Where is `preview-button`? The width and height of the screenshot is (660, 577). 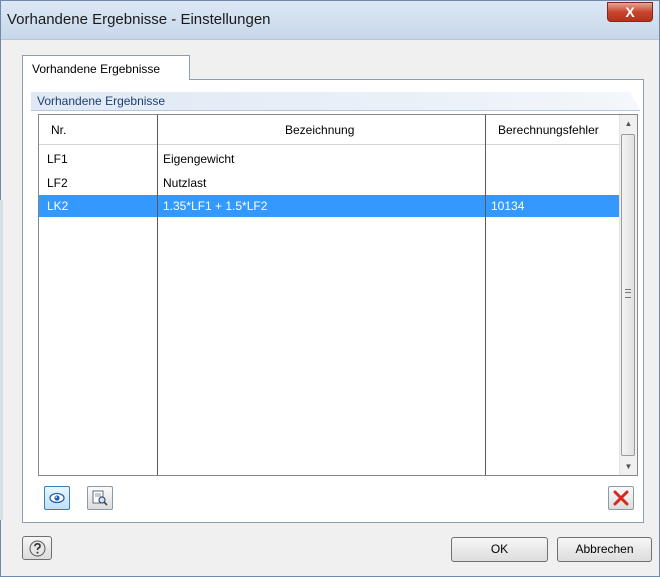 preview-button is located at coordinates (100, 498).